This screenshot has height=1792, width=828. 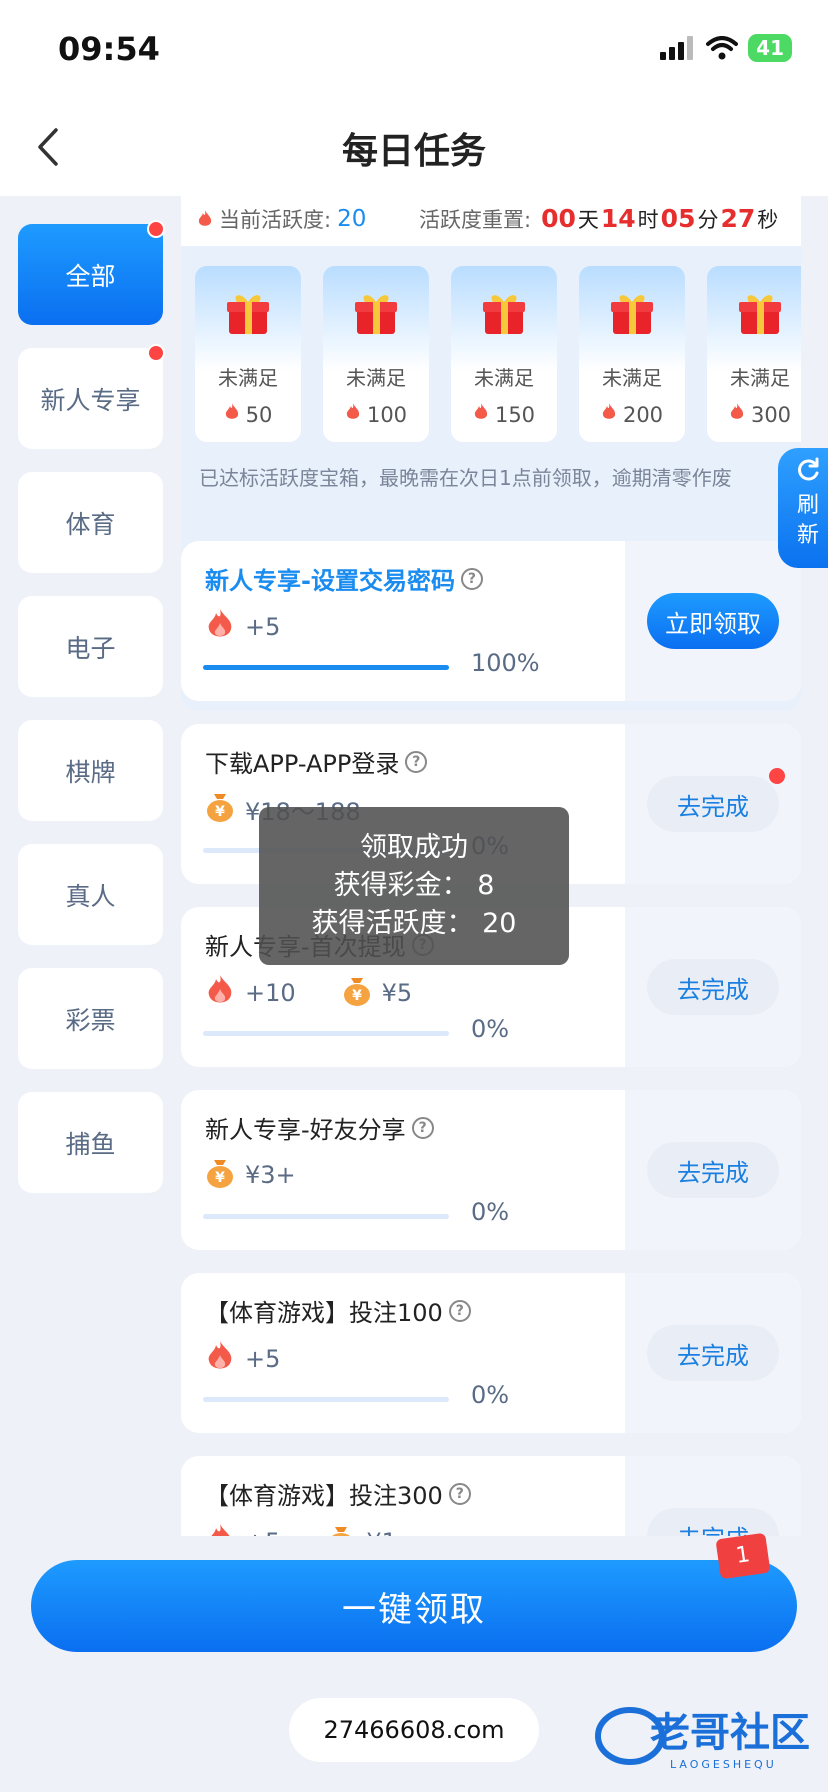 What do you see at coordinates (270, 1175) in the screenshot?
I see `task-money-reward: ¥3+` at bounding box center [270, 1175].